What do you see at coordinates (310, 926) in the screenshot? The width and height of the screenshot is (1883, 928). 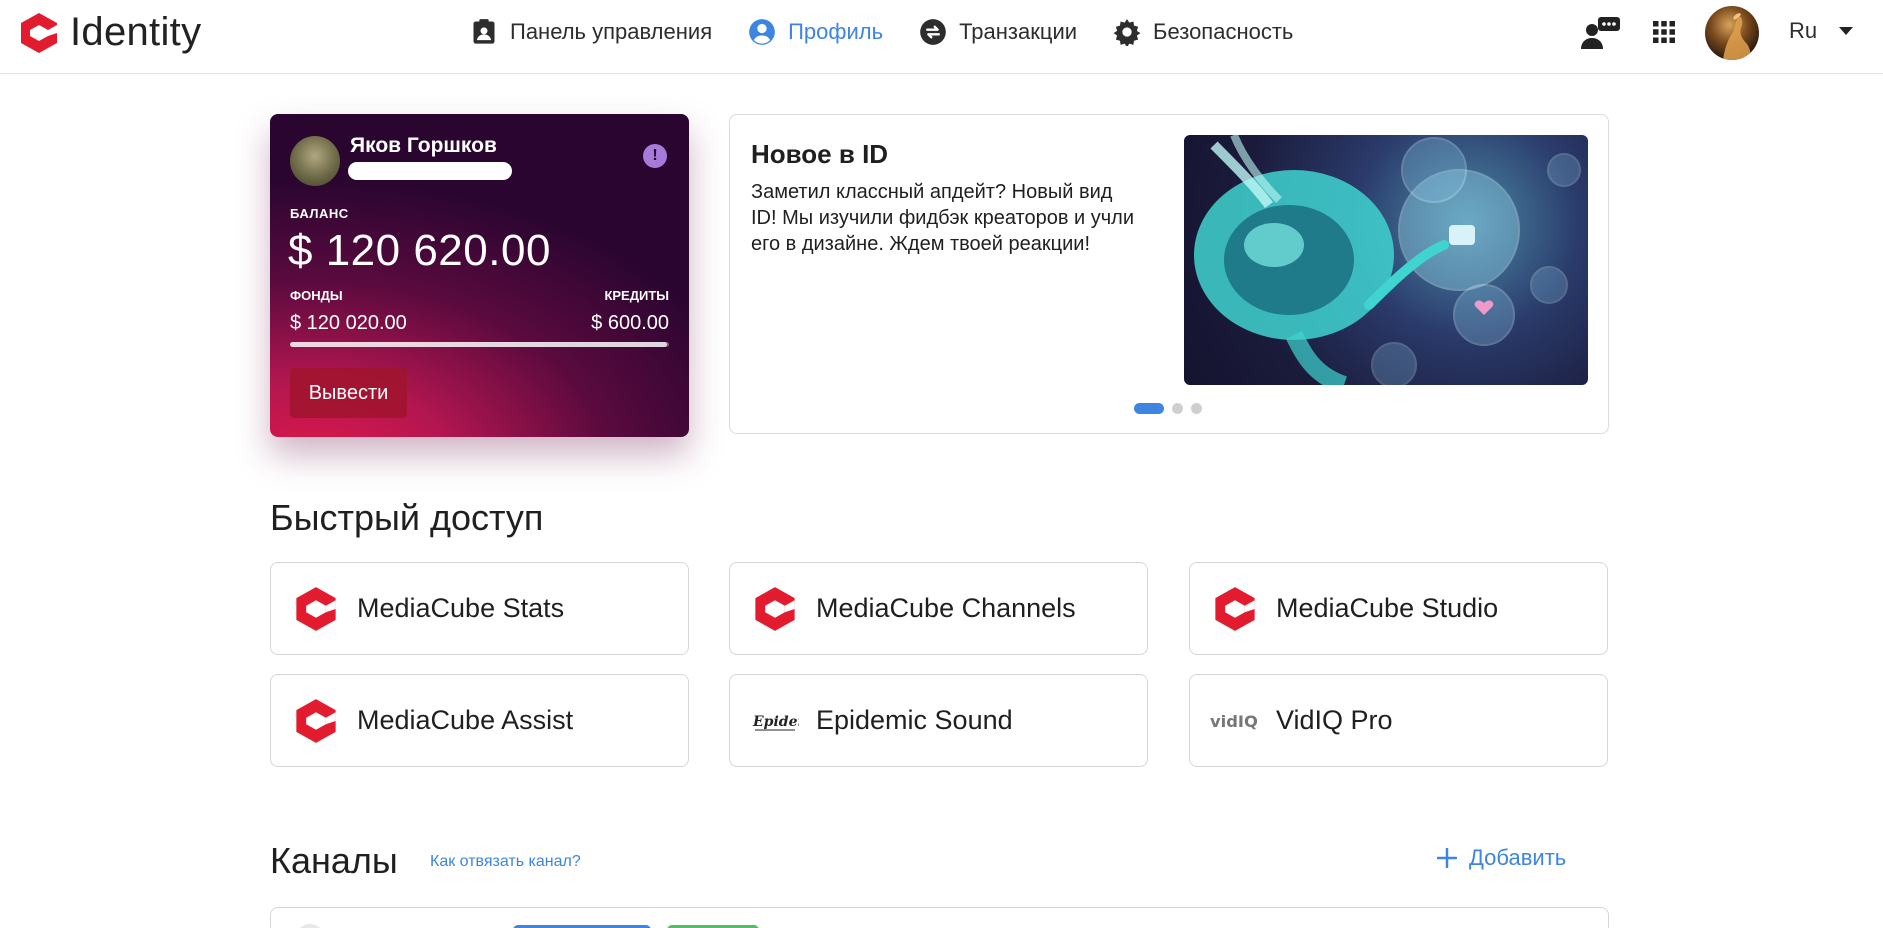 I see `channel-avatar` at bounding box center [310, 926].